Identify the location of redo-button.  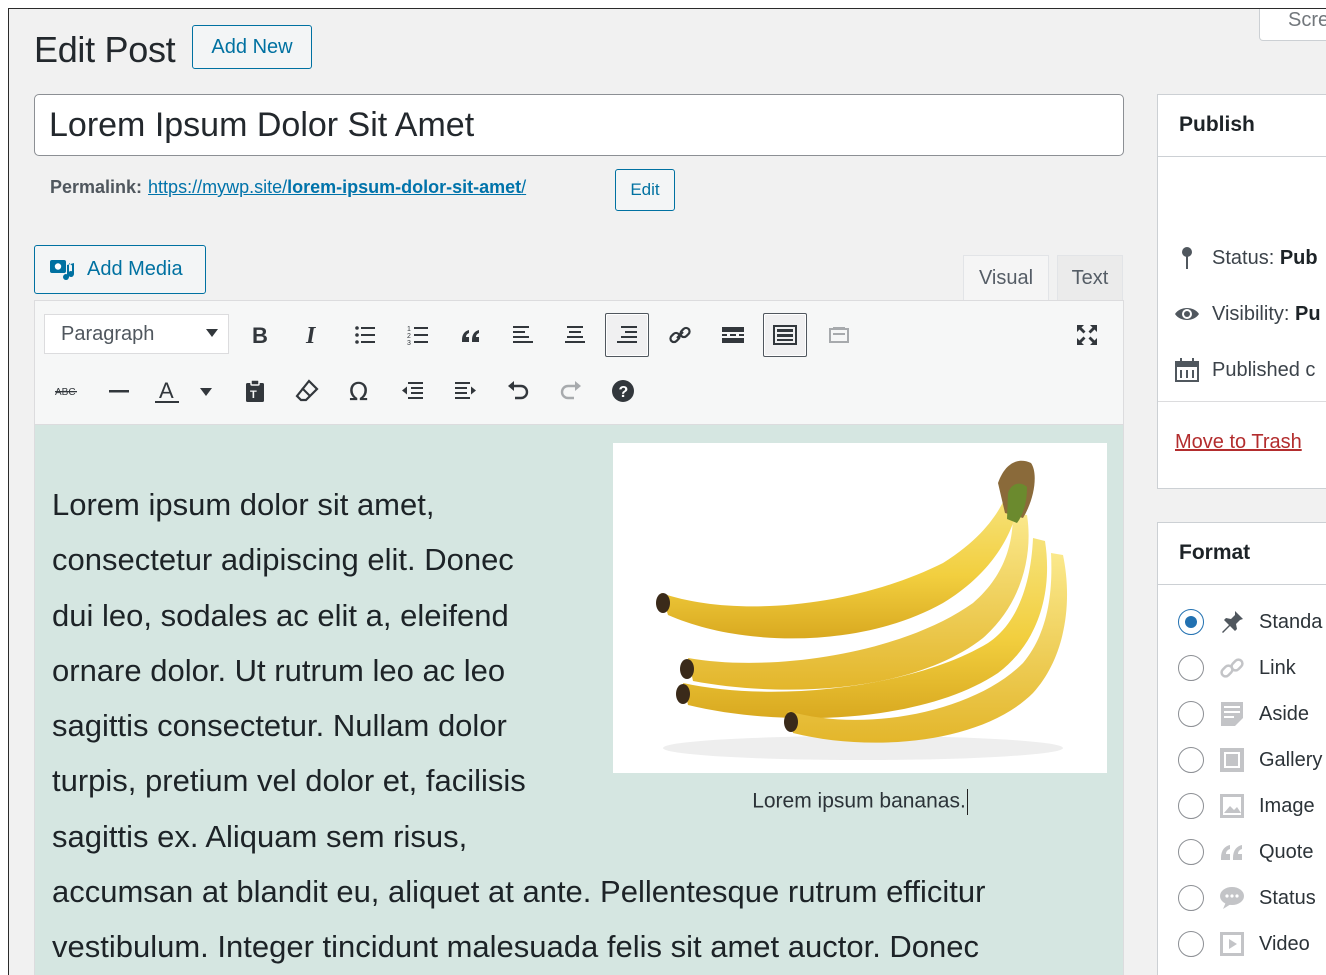
(571, 391).